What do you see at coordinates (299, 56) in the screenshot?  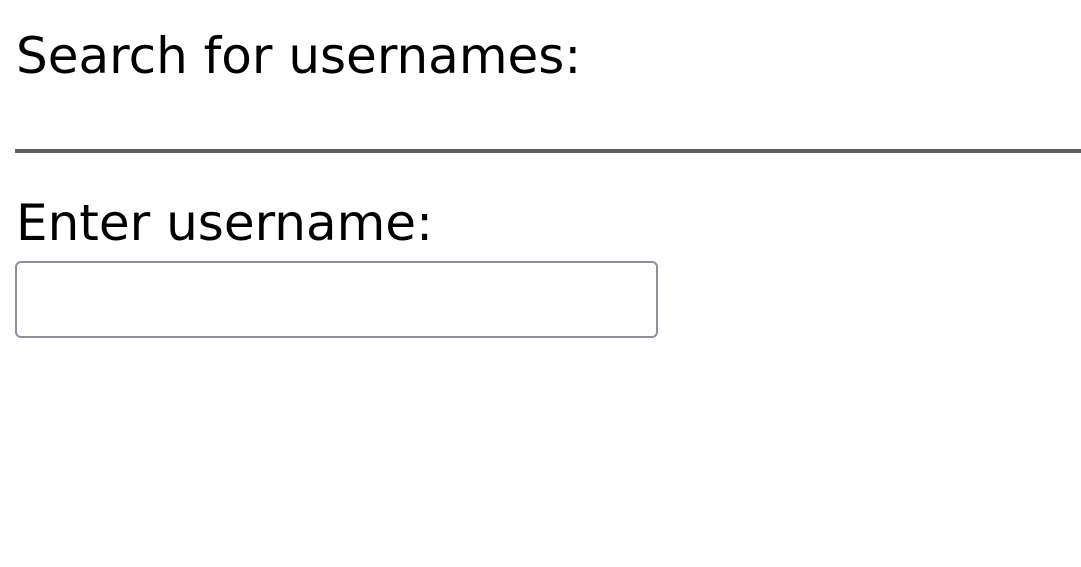 I see `page-title: Search for usernames:` at bounding box center [299, 56].